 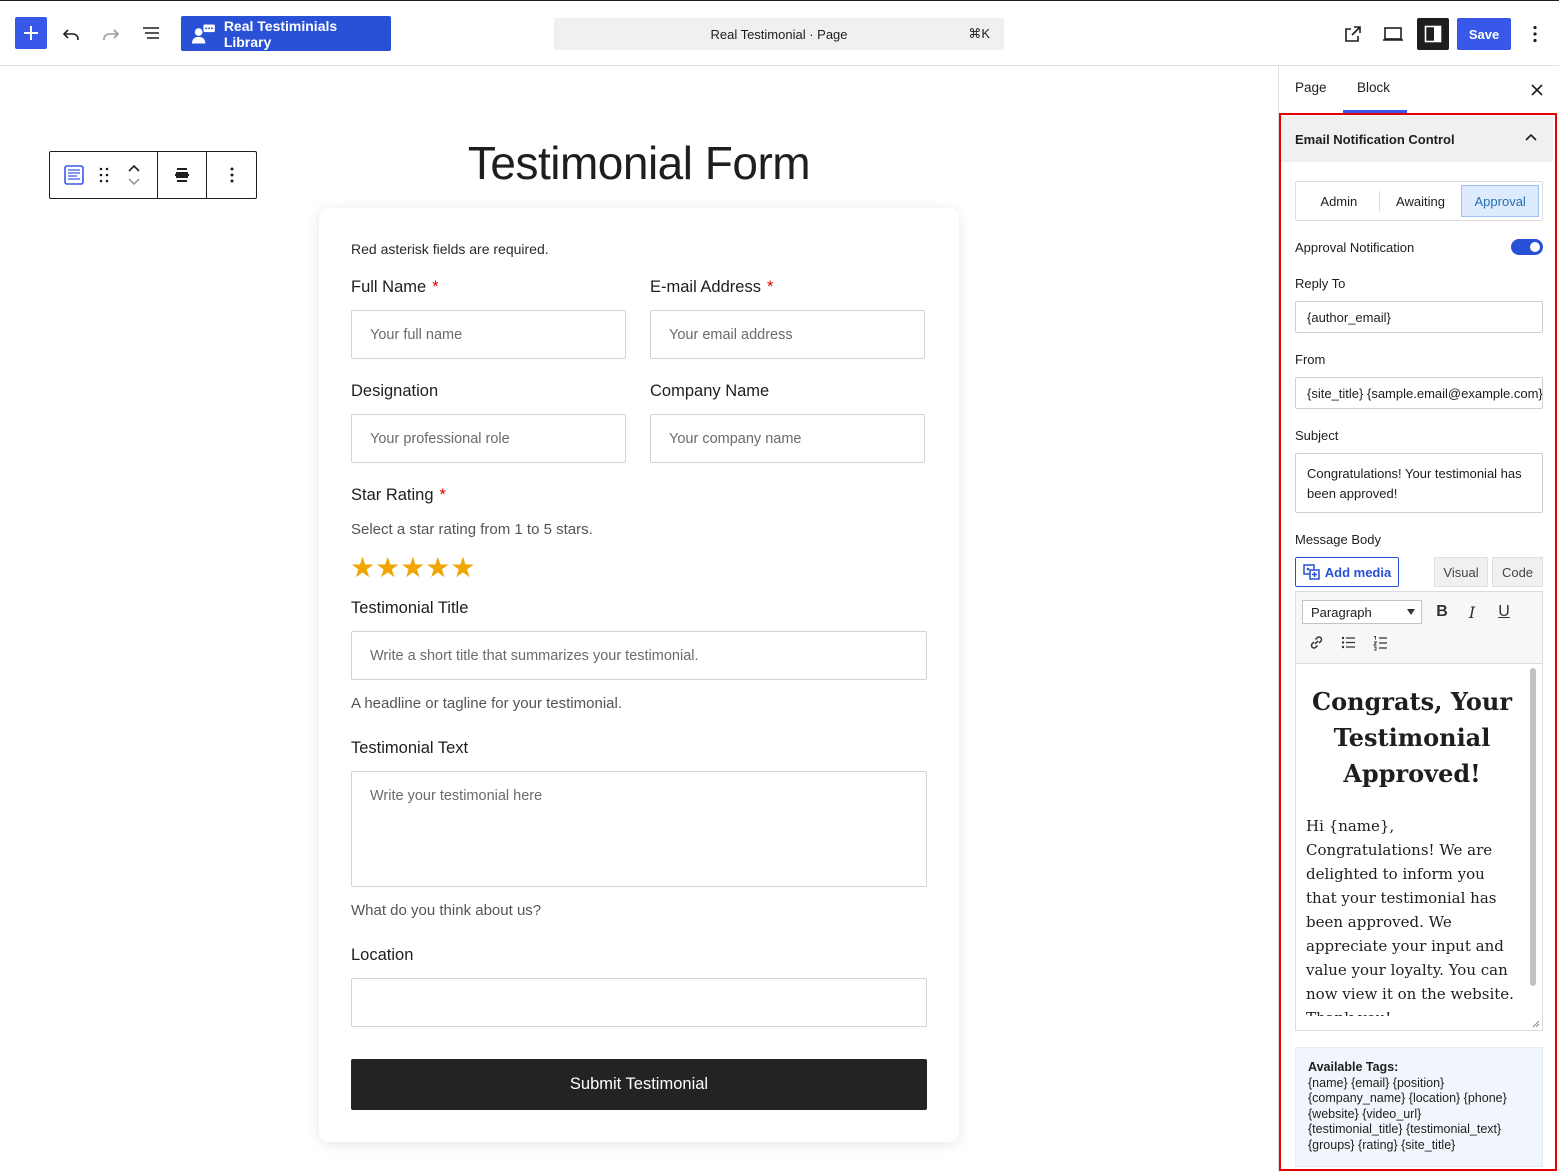 What do you see at coordinates (1419, 628) in the screenshot?
I see `editor-toolbar: Paragraph B I U` at bounding box center [1419, 628].